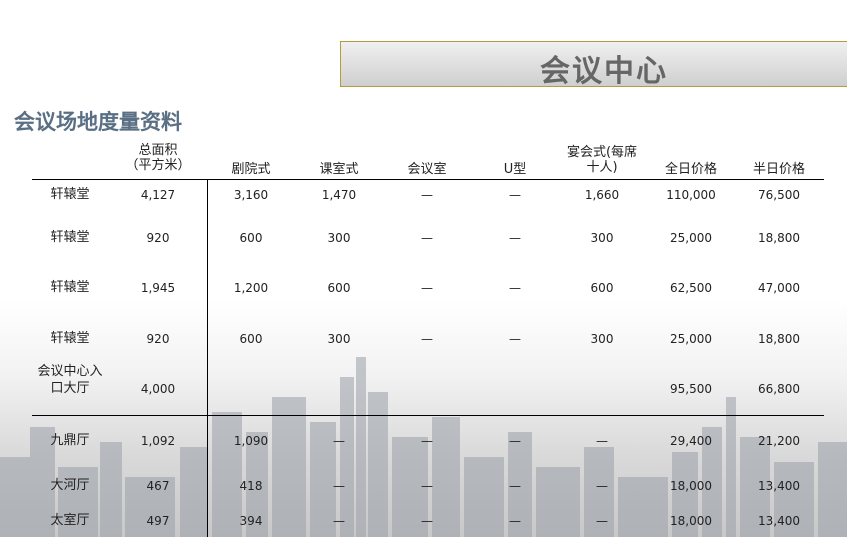 This screenshot has height=537, width=847. What do you see at coordinates (158, 150) in the screenshot?
I see `header-area-line1: 总面积` at bounding box center [158, 150].